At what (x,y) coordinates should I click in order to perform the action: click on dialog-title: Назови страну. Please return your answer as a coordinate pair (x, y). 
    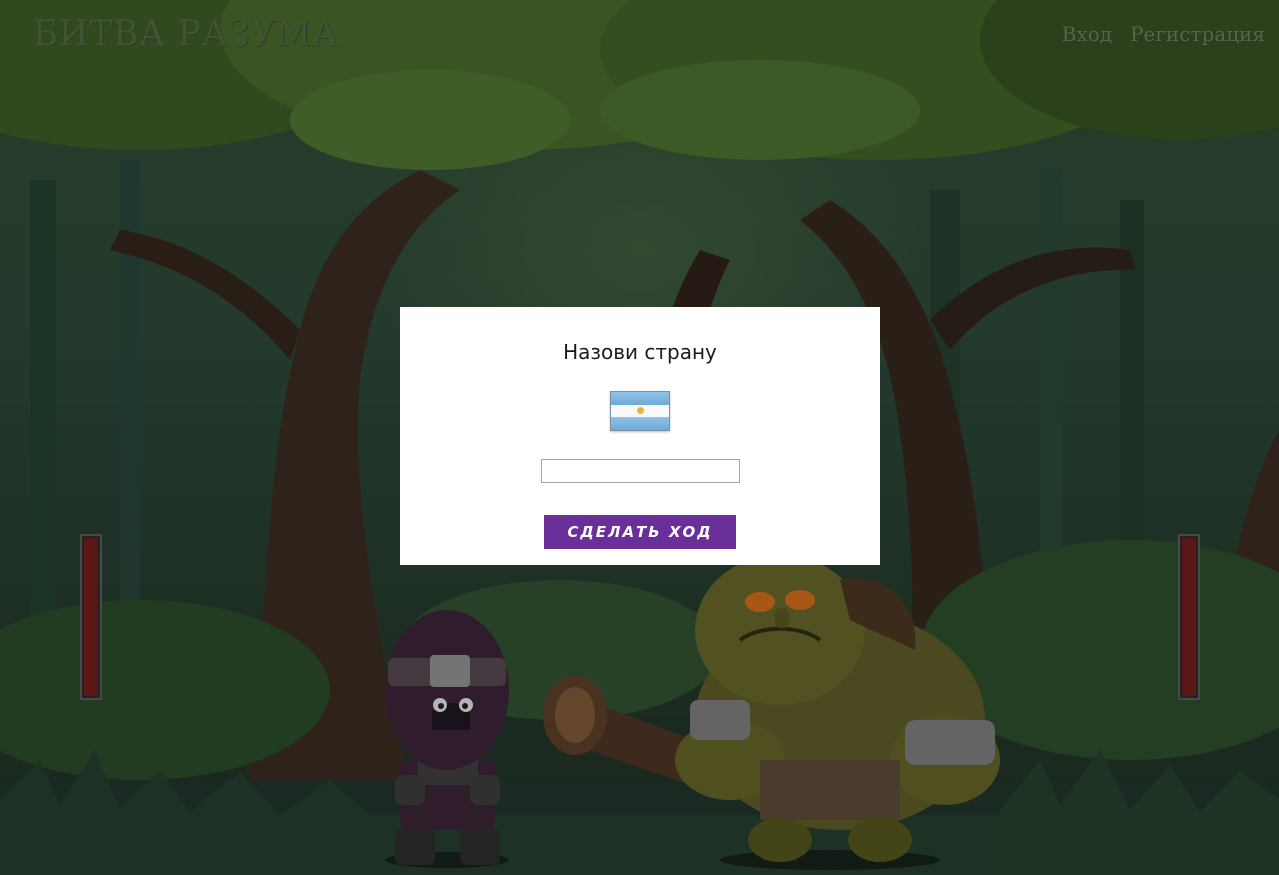
    Looking at the image, I should click on (640, 352).